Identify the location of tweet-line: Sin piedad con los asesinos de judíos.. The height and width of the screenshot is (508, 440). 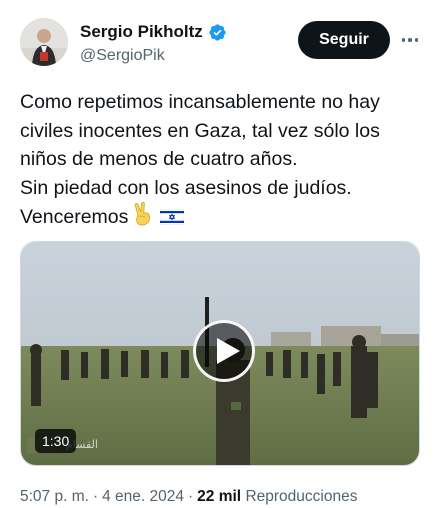
(186, 187).